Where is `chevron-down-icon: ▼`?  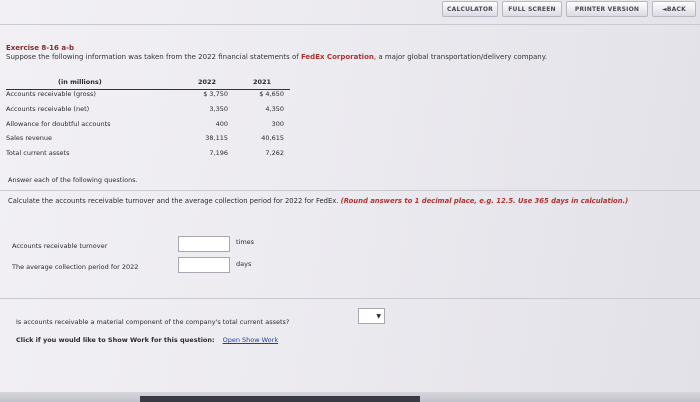 chevron-down-icon: ▼ is located at coordinates (378, 316).